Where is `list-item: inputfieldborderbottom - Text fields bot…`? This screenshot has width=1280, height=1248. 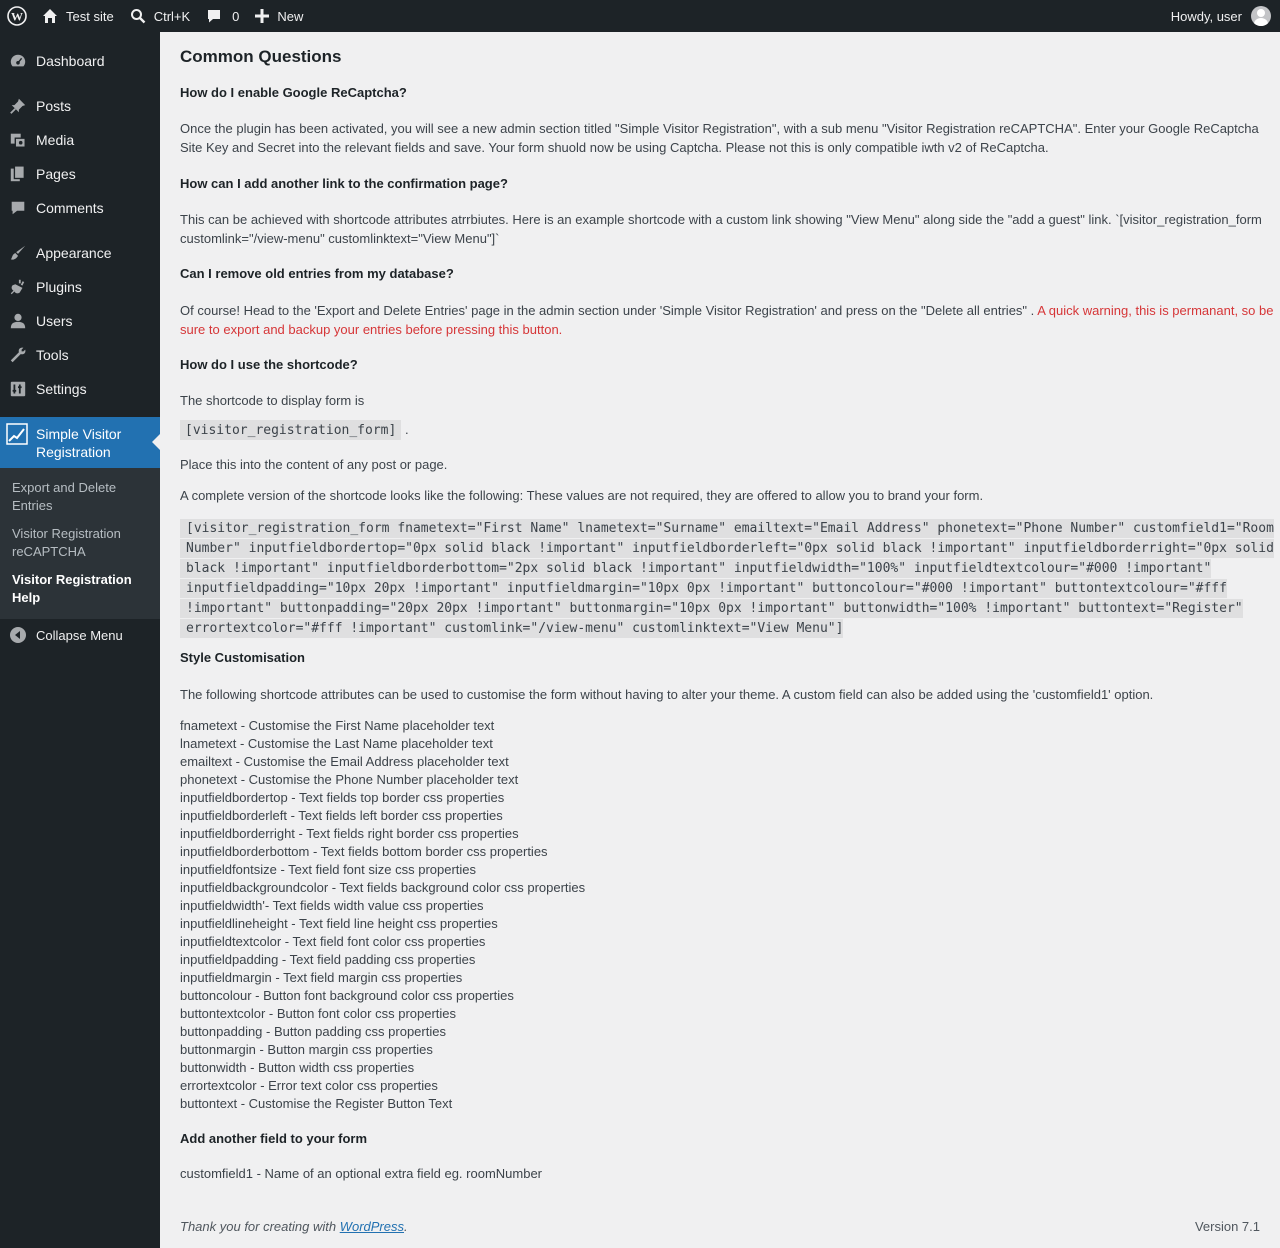 list-item: inputfieldborderbottom - Text fields bot… is located at coordinates (364, 851).